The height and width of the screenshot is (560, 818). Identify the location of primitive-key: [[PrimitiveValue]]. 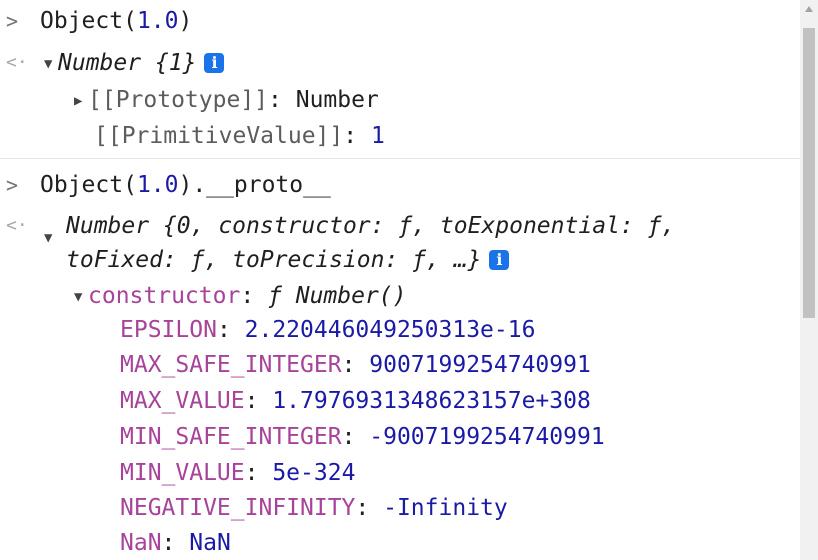
(219, 136).